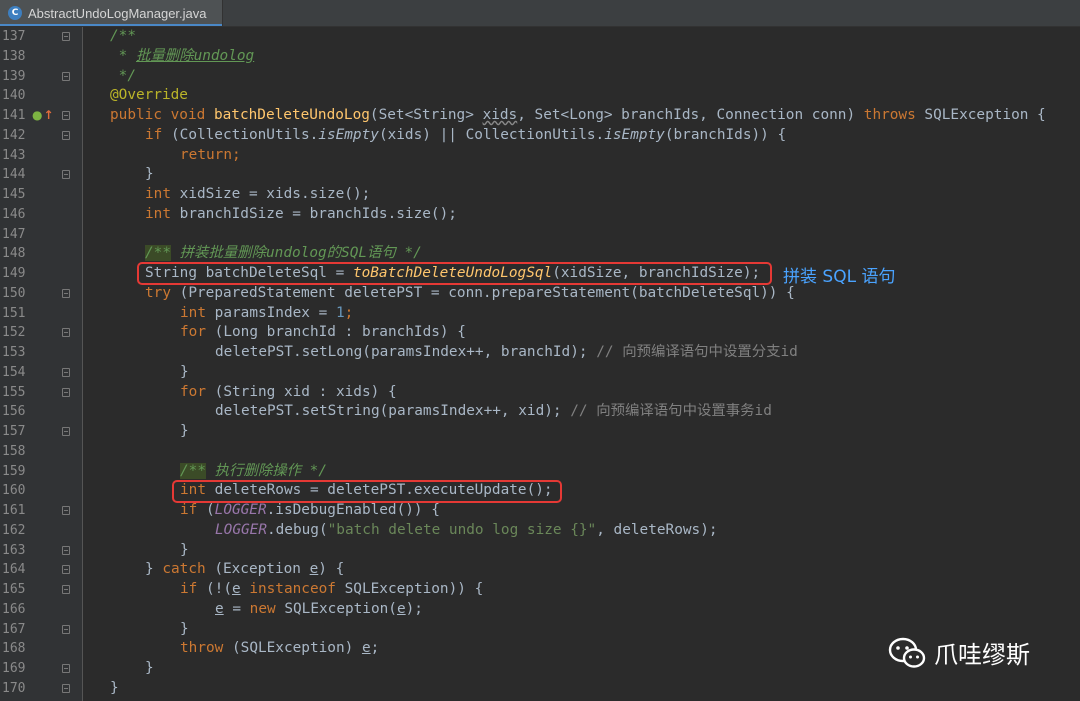  What do you see at coordinates (297, 529) in the screenshot?
I see `code-text: .debug(` at bounding box center [297, 529].